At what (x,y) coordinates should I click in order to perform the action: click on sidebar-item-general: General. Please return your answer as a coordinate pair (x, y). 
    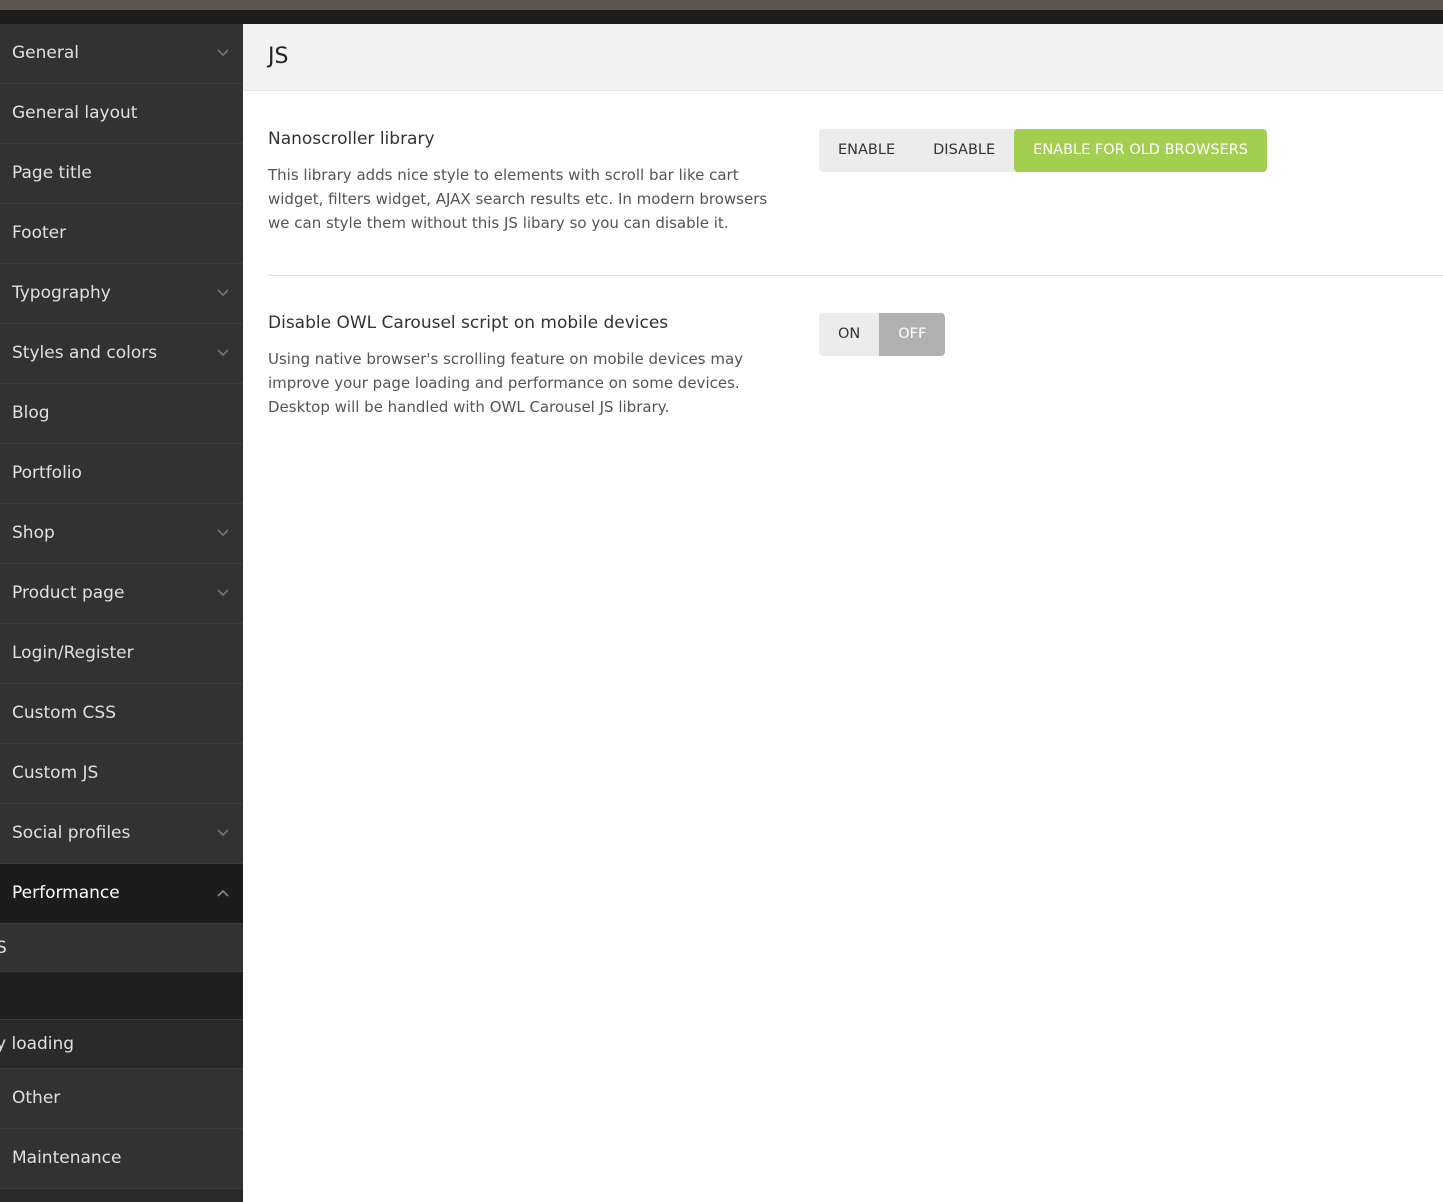
    Looking at the image, I should click on (121, 54).